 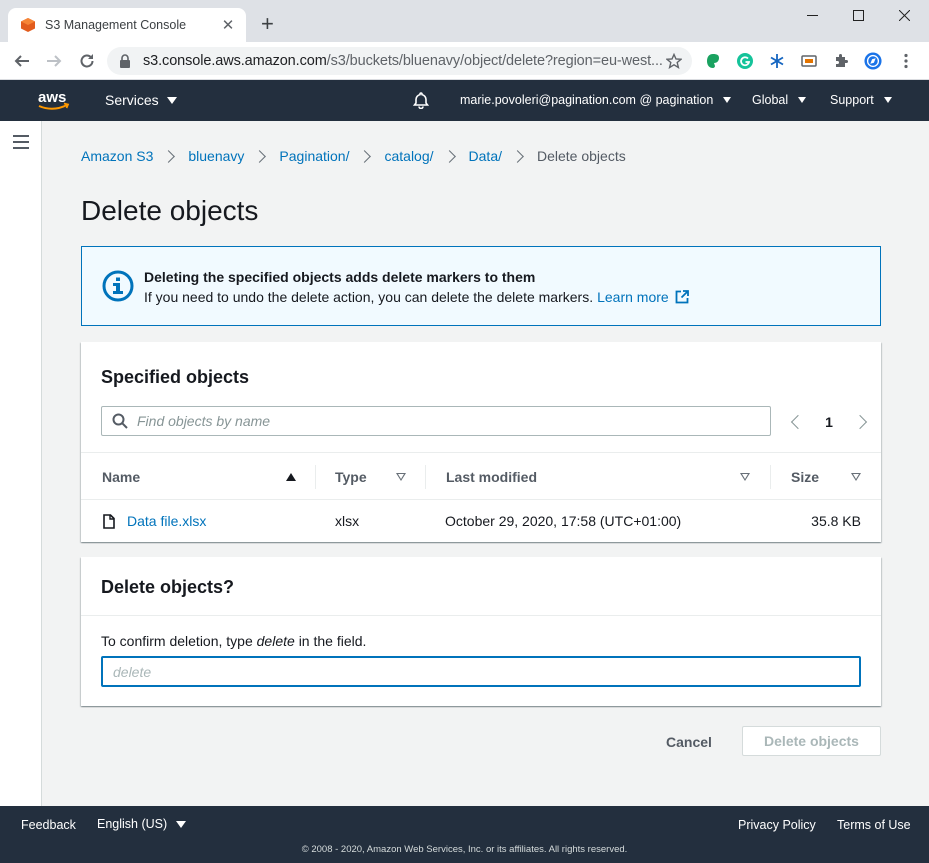 I want to click on region-menu: Global, so click(x=779, y=100).